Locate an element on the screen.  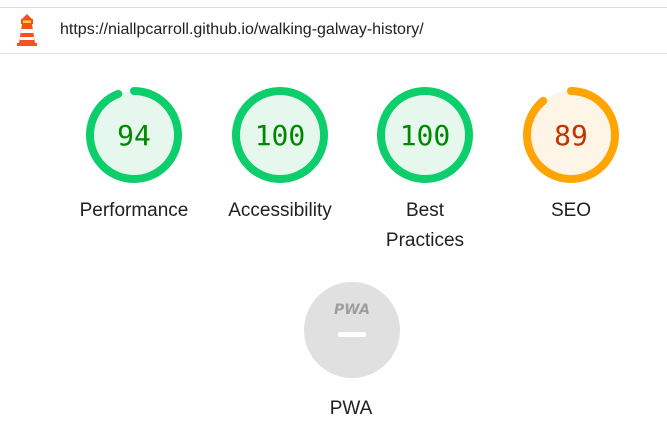
seo-label: SEO is located at coordinates (571, 210).